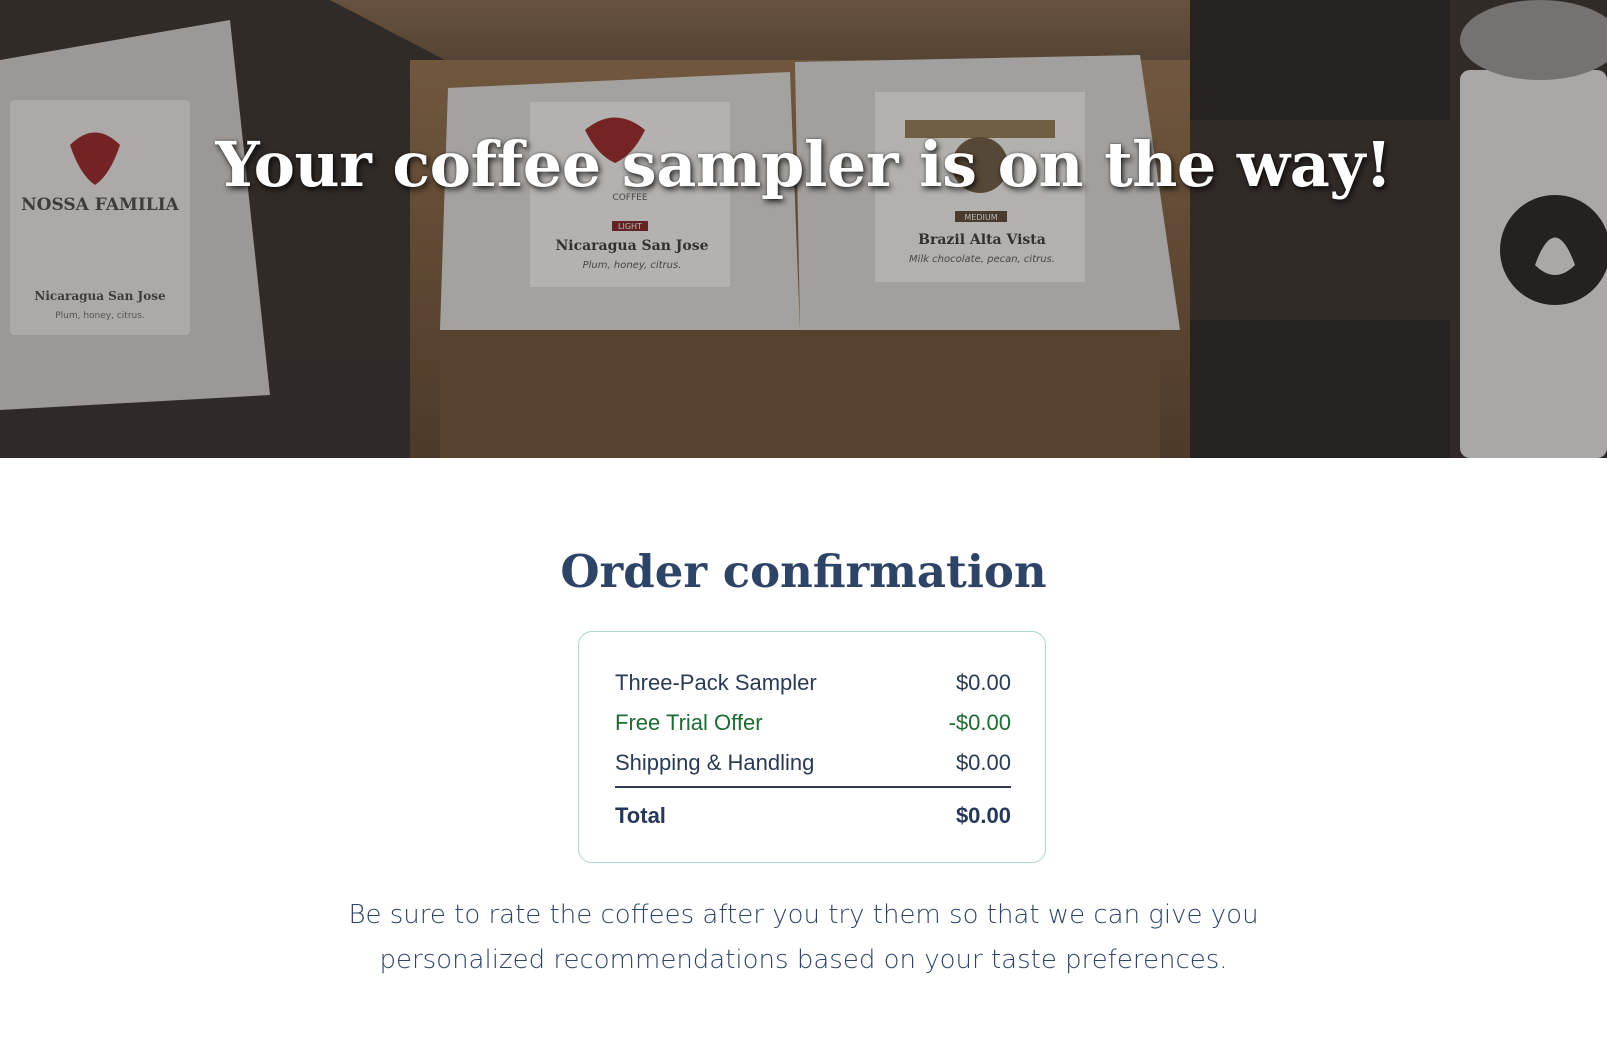 Image resolution: width=1607 pixels, height=1040 pixels. I want to click on order-confirmation-heading: Order confirmation, so click(803, 571).